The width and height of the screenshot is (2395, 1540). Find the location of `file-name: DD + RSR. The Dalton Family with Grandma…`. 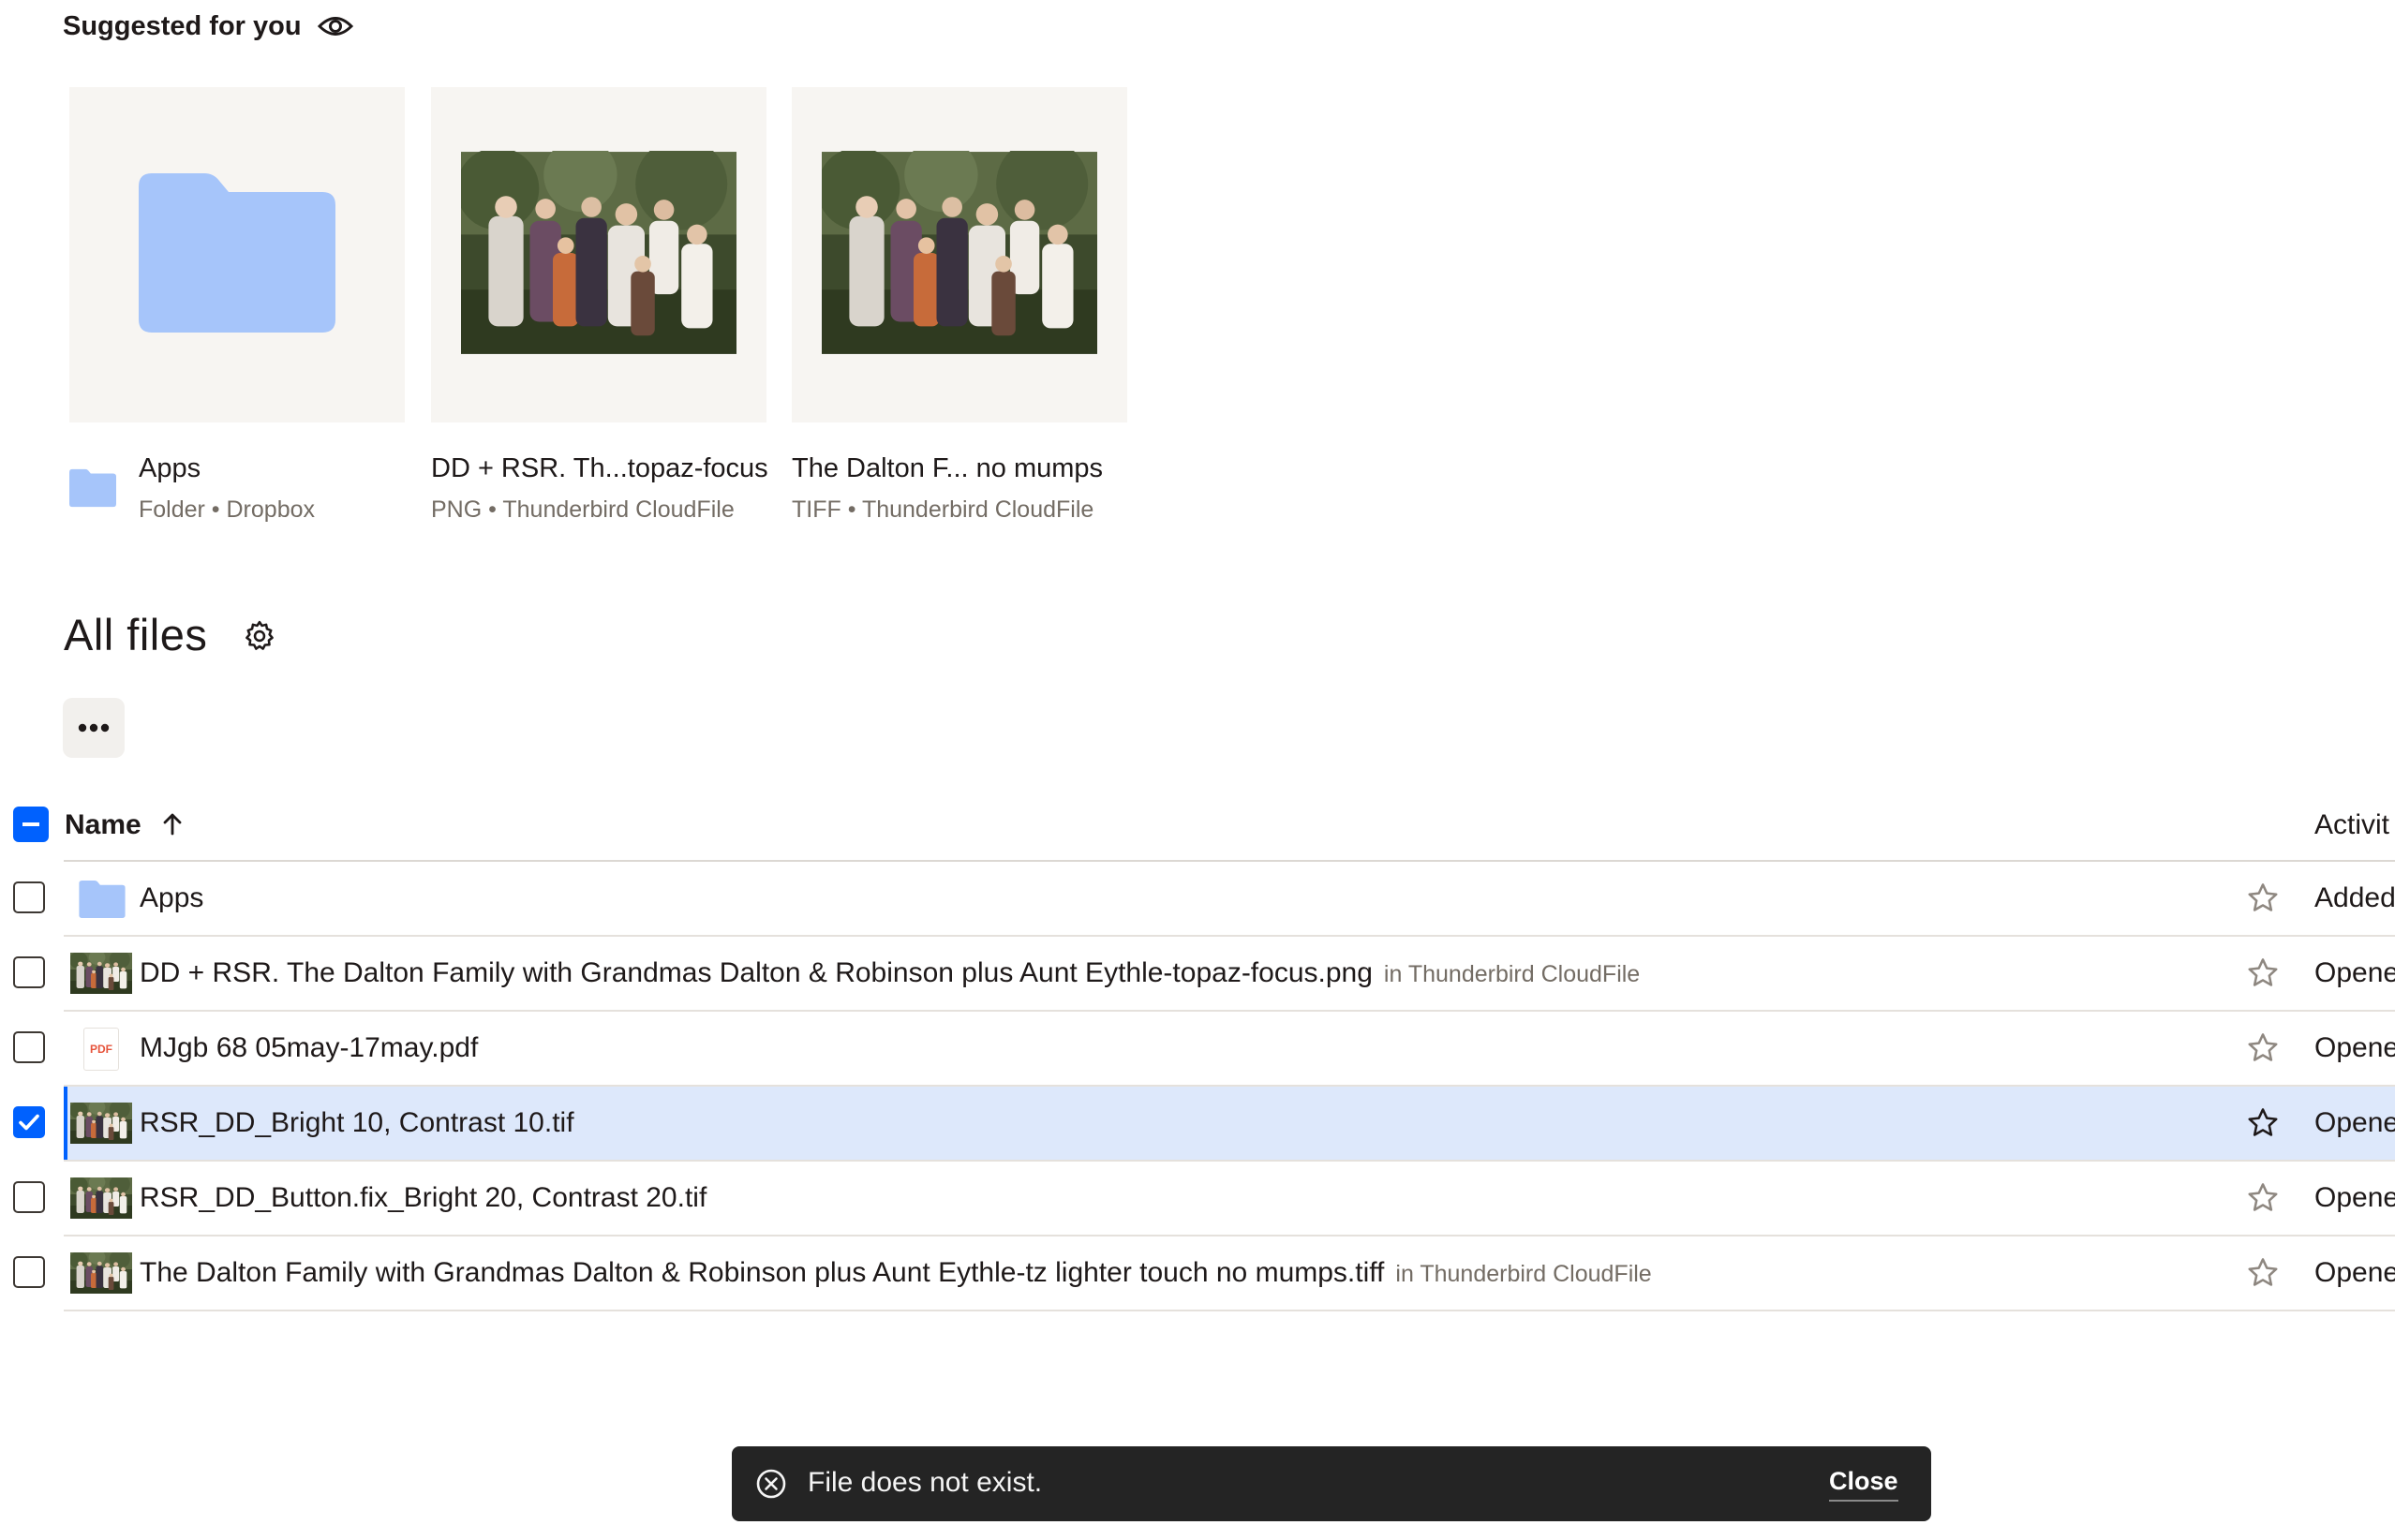

file-name: DD + RSR. The Dalton Family with Grandma… is located at coordinates (890, 973).